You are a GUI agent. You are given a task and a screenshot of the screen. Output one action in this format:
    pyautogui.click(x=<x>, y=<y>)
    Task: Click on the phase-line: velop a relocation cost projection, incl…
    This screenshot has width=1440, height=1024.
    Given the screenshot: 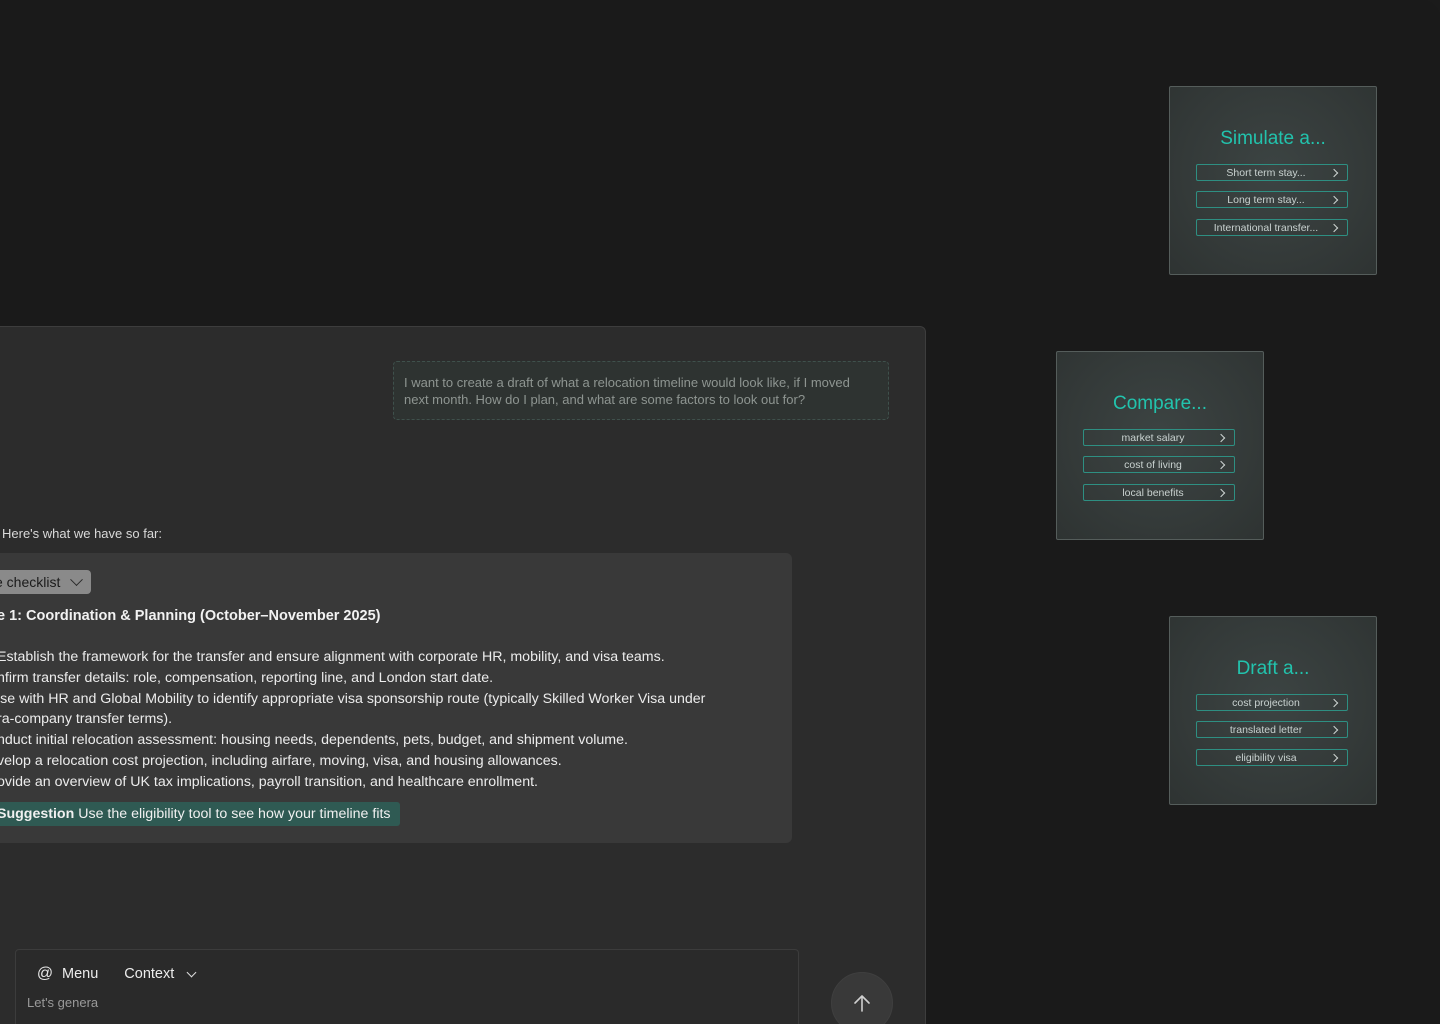 What is the action you would take?
    pyautogui.click(x=281, y=760)
    